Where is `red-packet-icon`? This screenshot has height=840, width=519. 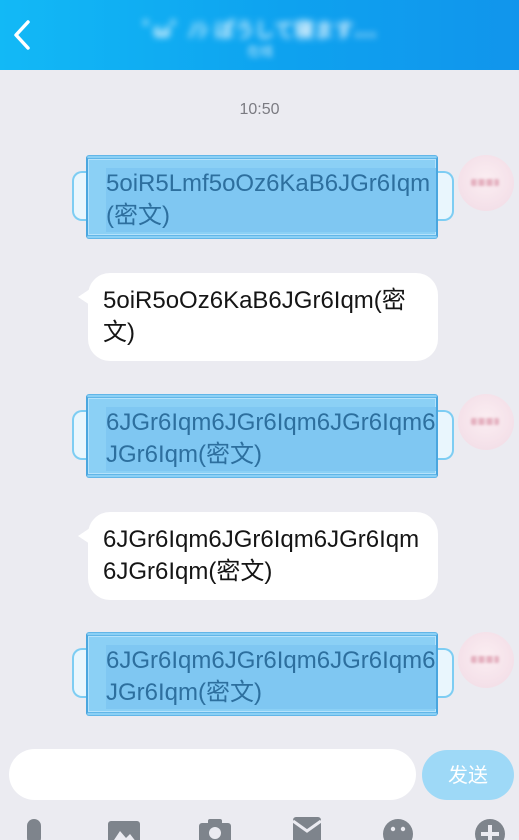
red-packet-icon is located at coordinates (307, 828).